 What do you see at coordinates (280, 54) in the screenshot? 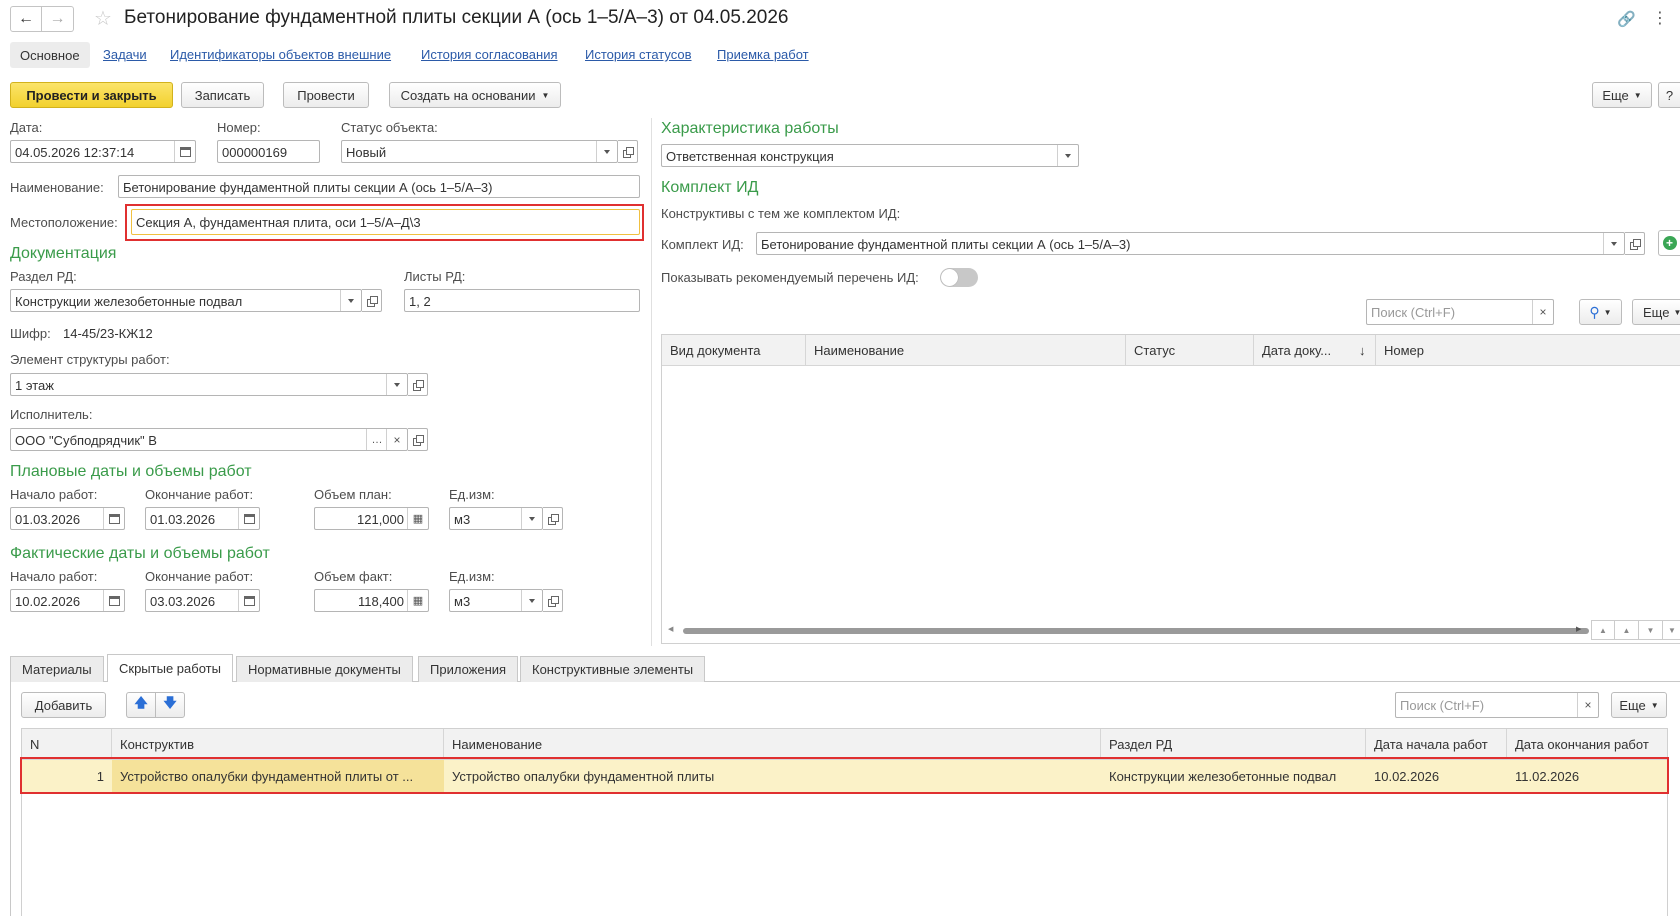
I see `nav-tab-external-ids: Идентификаторы объектов внешние` at bounding box center [280, 54].